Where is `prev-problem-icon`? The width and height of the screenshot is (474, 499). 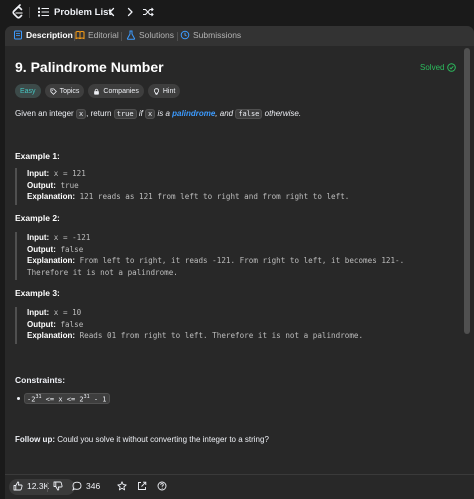
prev-problem-icon is located at coordinates (112, 12).